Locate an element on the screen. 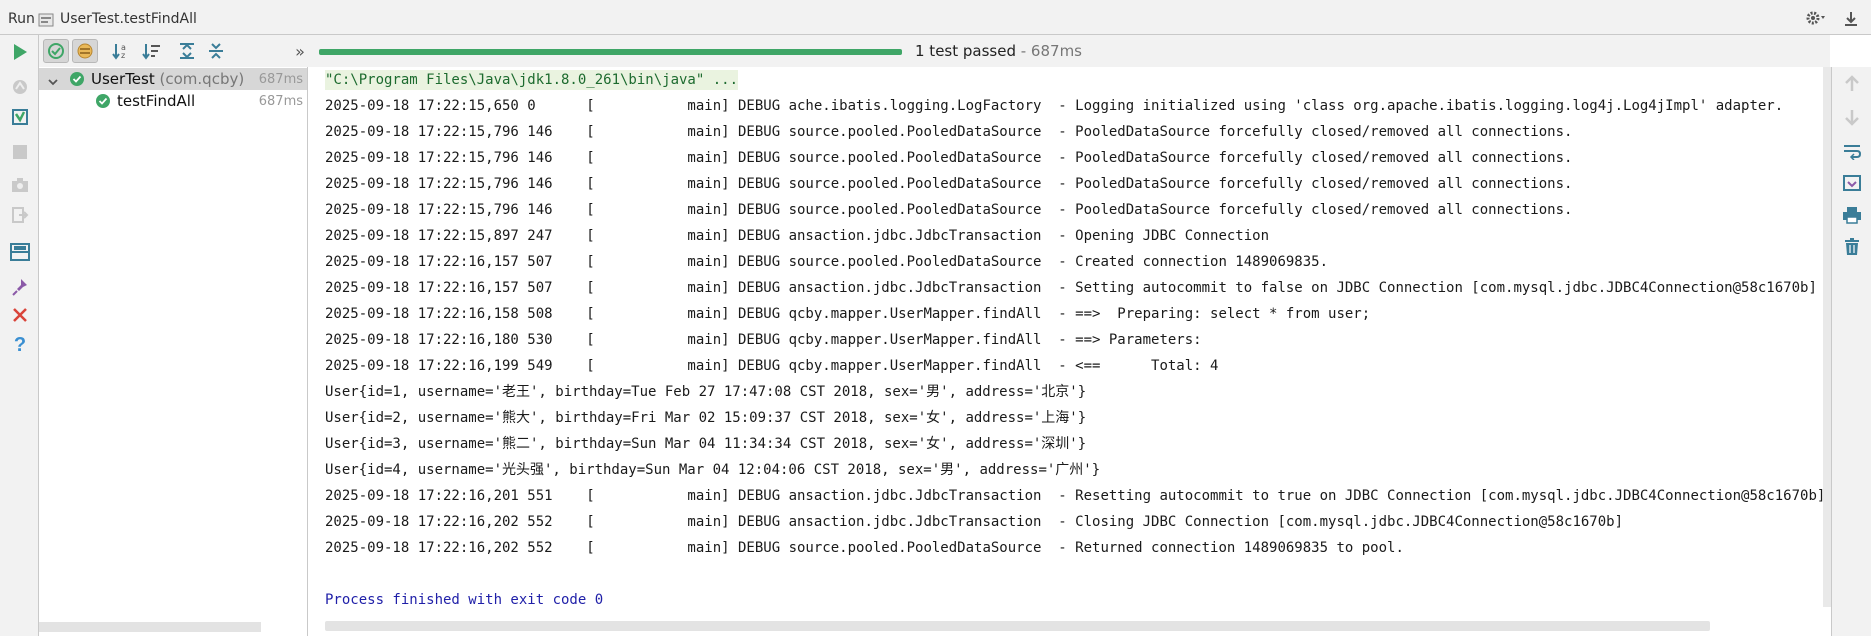 This screenshot has height=636, width=1871. run-window-label: Run is located at coordinates (21, 19).